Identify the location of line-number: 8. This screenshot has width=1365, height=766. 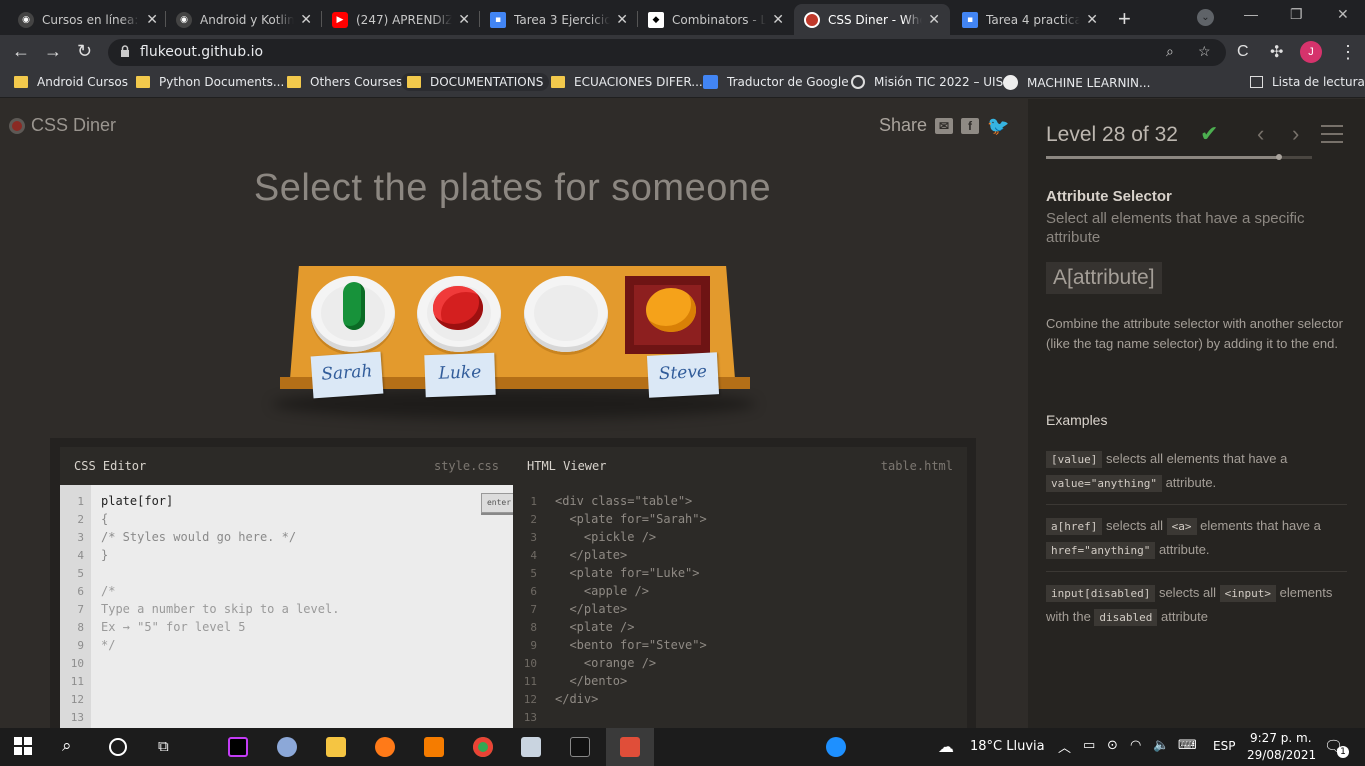
(533, 627).